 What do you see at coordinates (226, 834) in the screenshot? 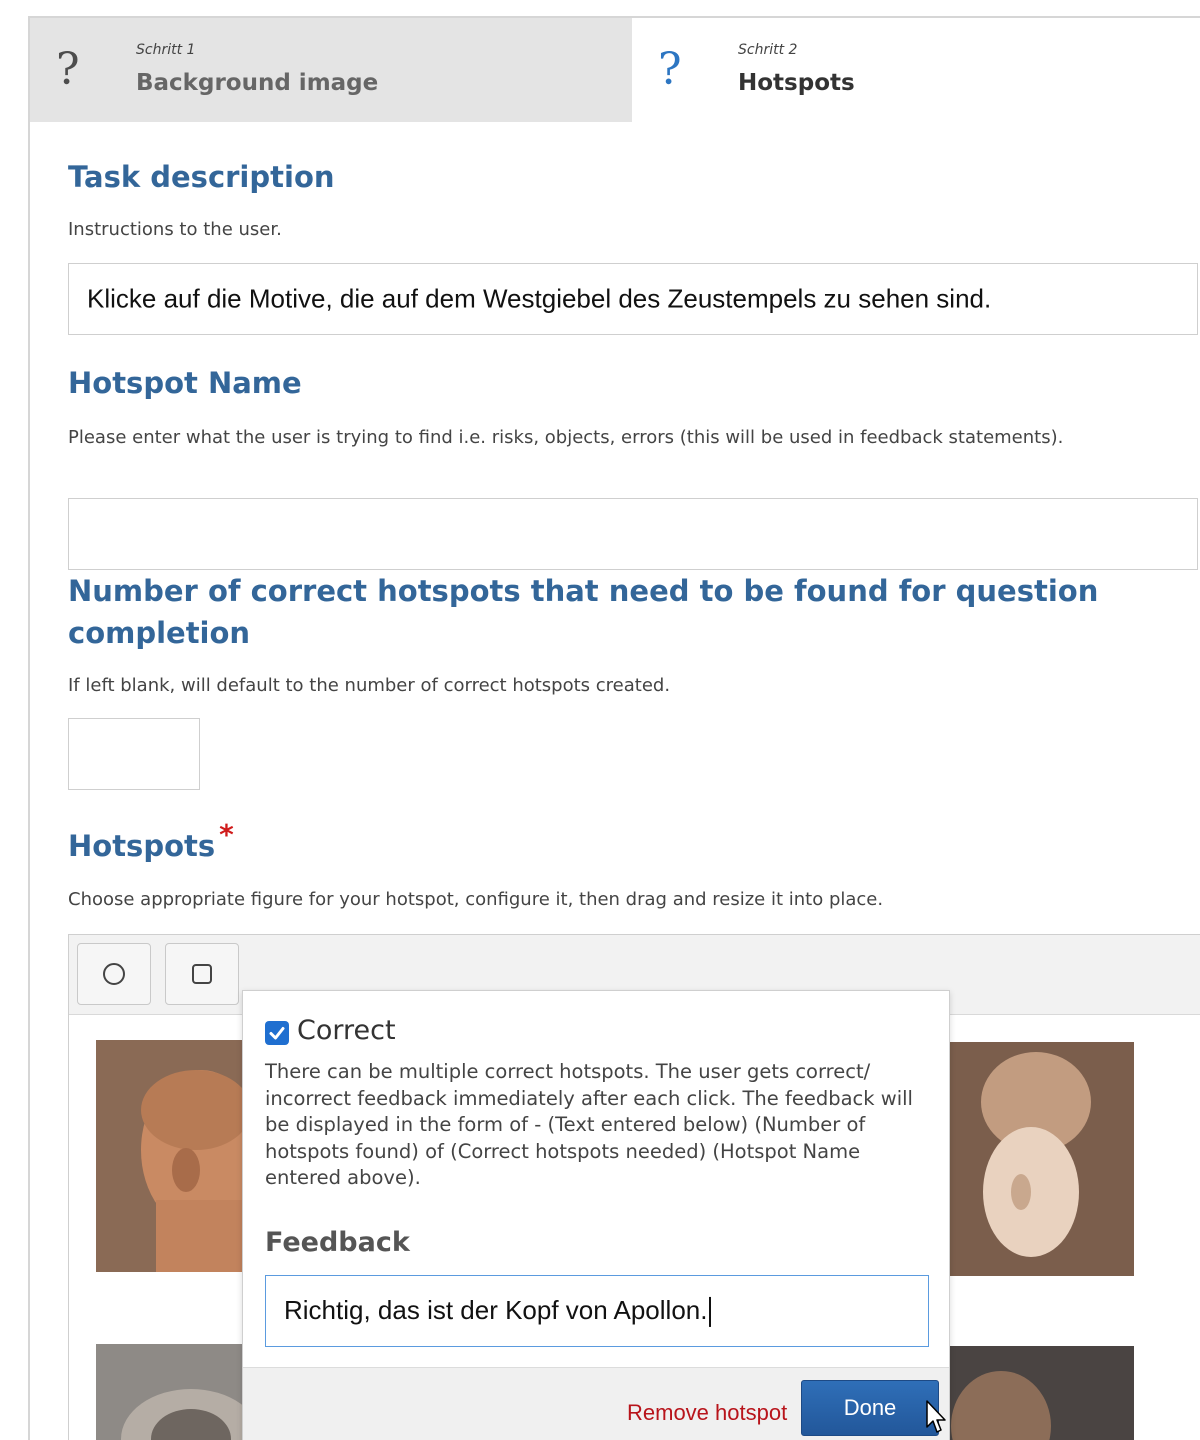
I see `required-mark: *` at bounding box center [226, 834].